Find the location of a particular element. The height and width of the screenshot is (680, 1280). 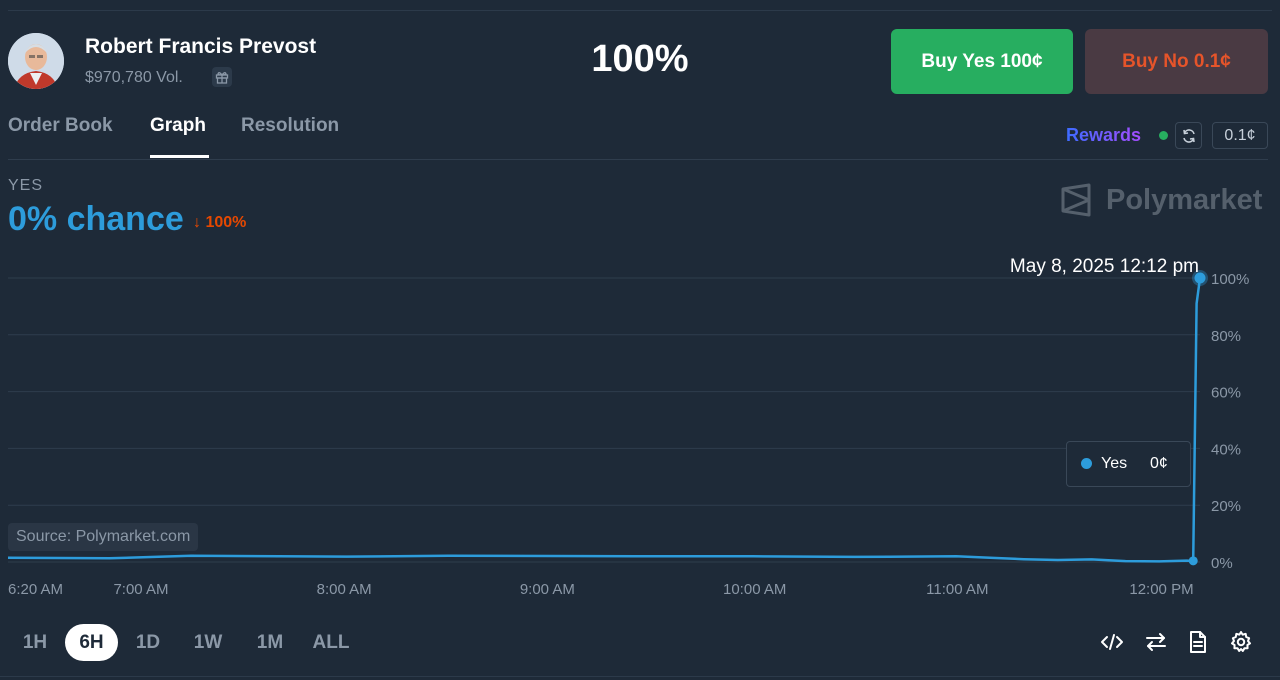

tooltip-series-name: Yes is located at coordinates (1114, 463).